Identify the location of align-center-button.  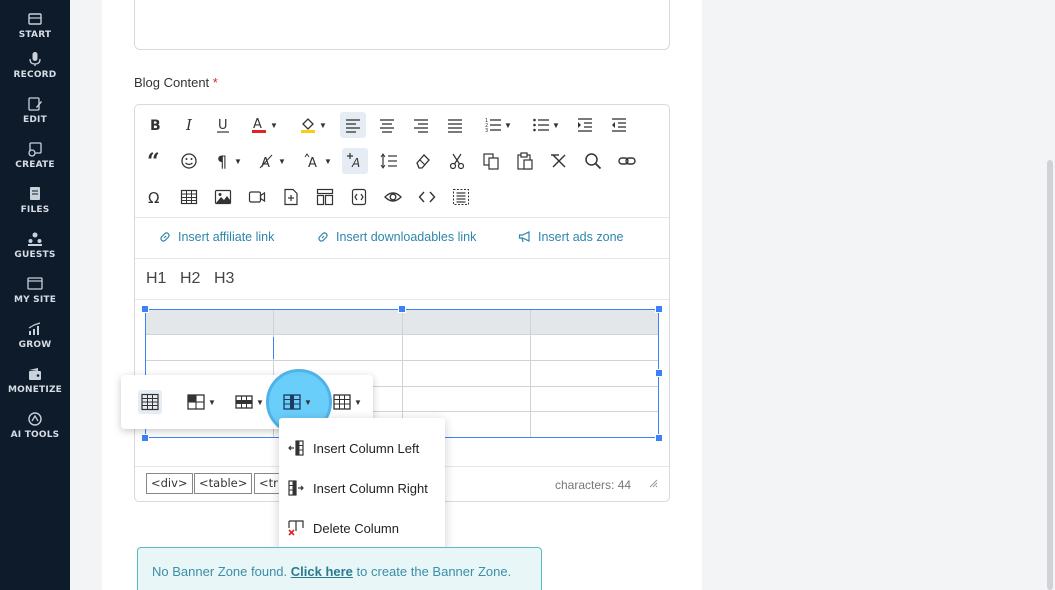
(387, 125).